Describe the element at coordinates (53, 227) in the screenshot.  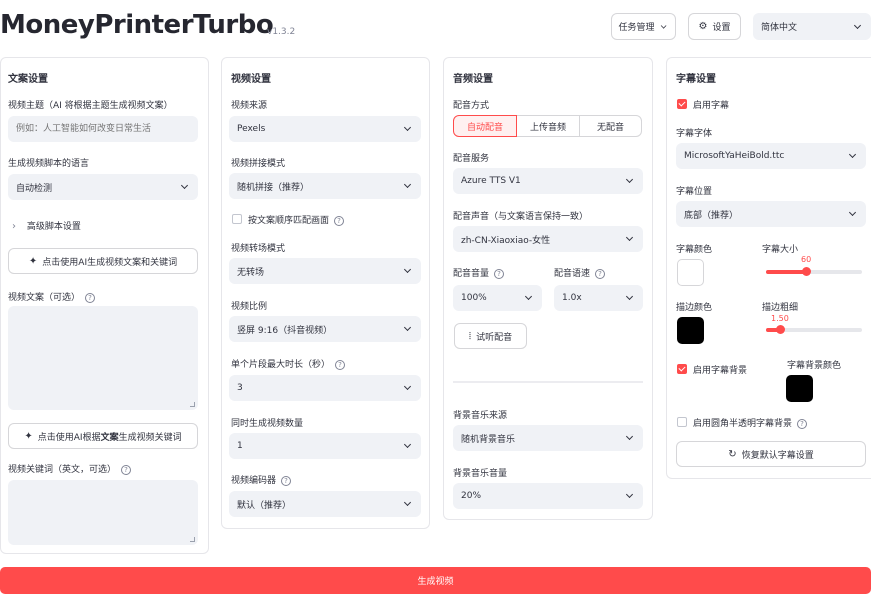
I see `advanced-script-label: 高级脚本设置` at that location.